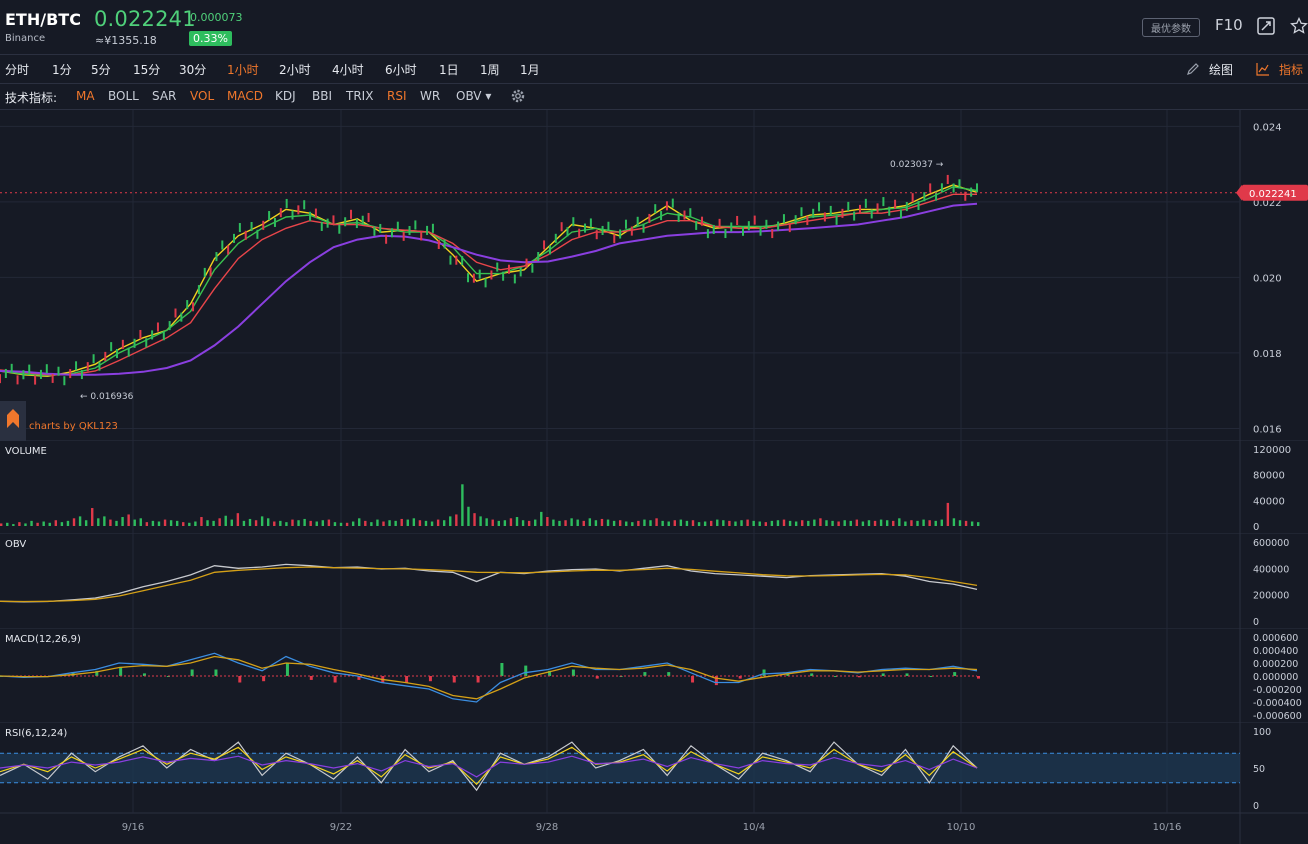 The image size is (1308, 844). What do you see at coordinates (348, 69) in the screenshot?
I see `timeframe-tab: 4小时` at bounding box center [348, 69].